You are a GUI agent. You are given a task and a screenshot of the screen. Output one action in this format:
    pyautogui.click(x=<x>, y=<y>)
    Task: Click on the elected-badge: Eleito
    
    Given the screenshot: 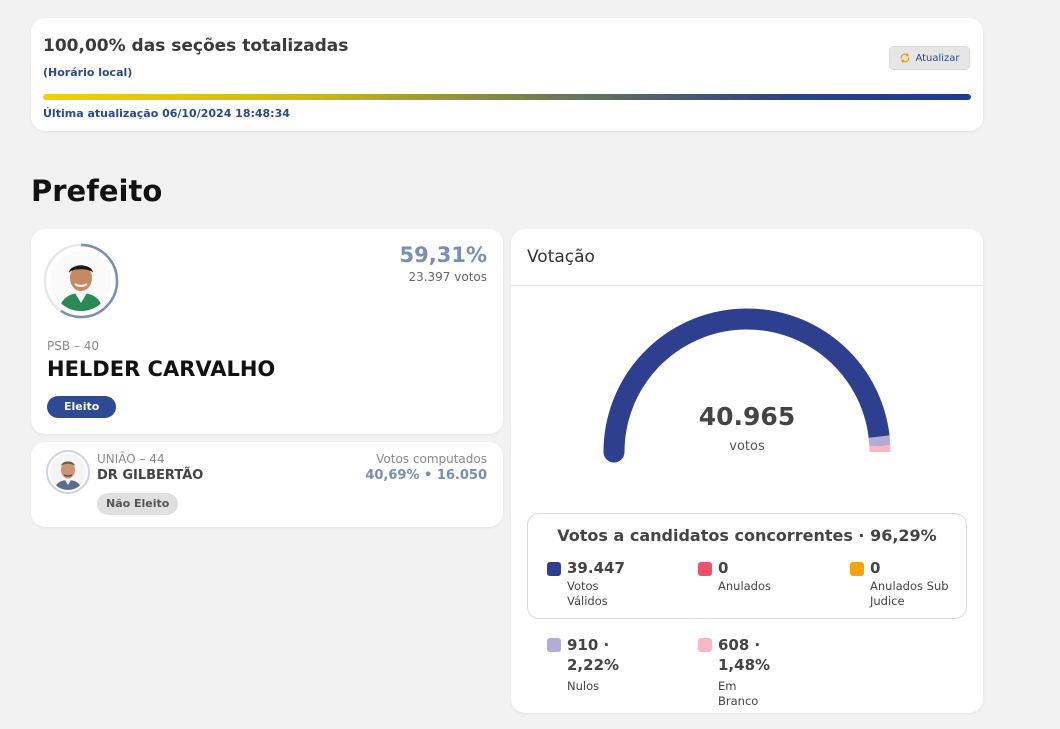 What is the action you would take?
    pyautogui.click(x=82, y=407)
    